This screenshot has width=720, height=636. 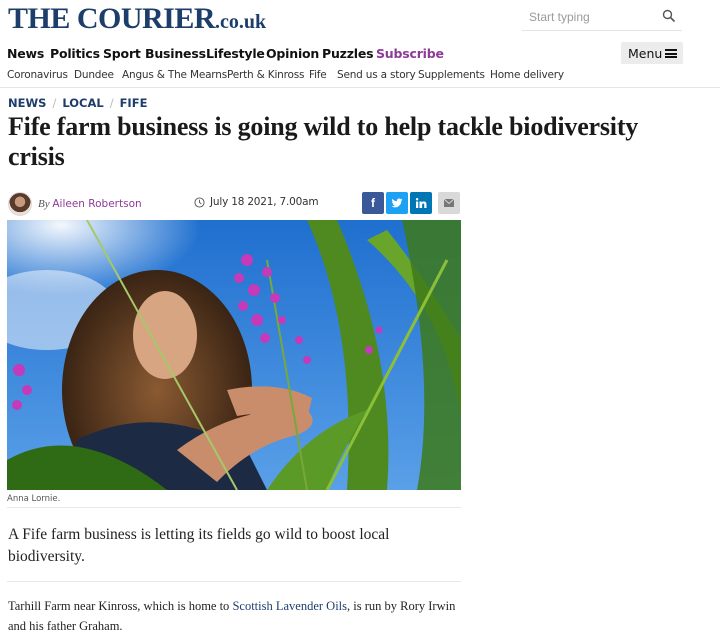 I want to click on nav-item-lifestyle: Lifestyle, so click(x=235, y=53).